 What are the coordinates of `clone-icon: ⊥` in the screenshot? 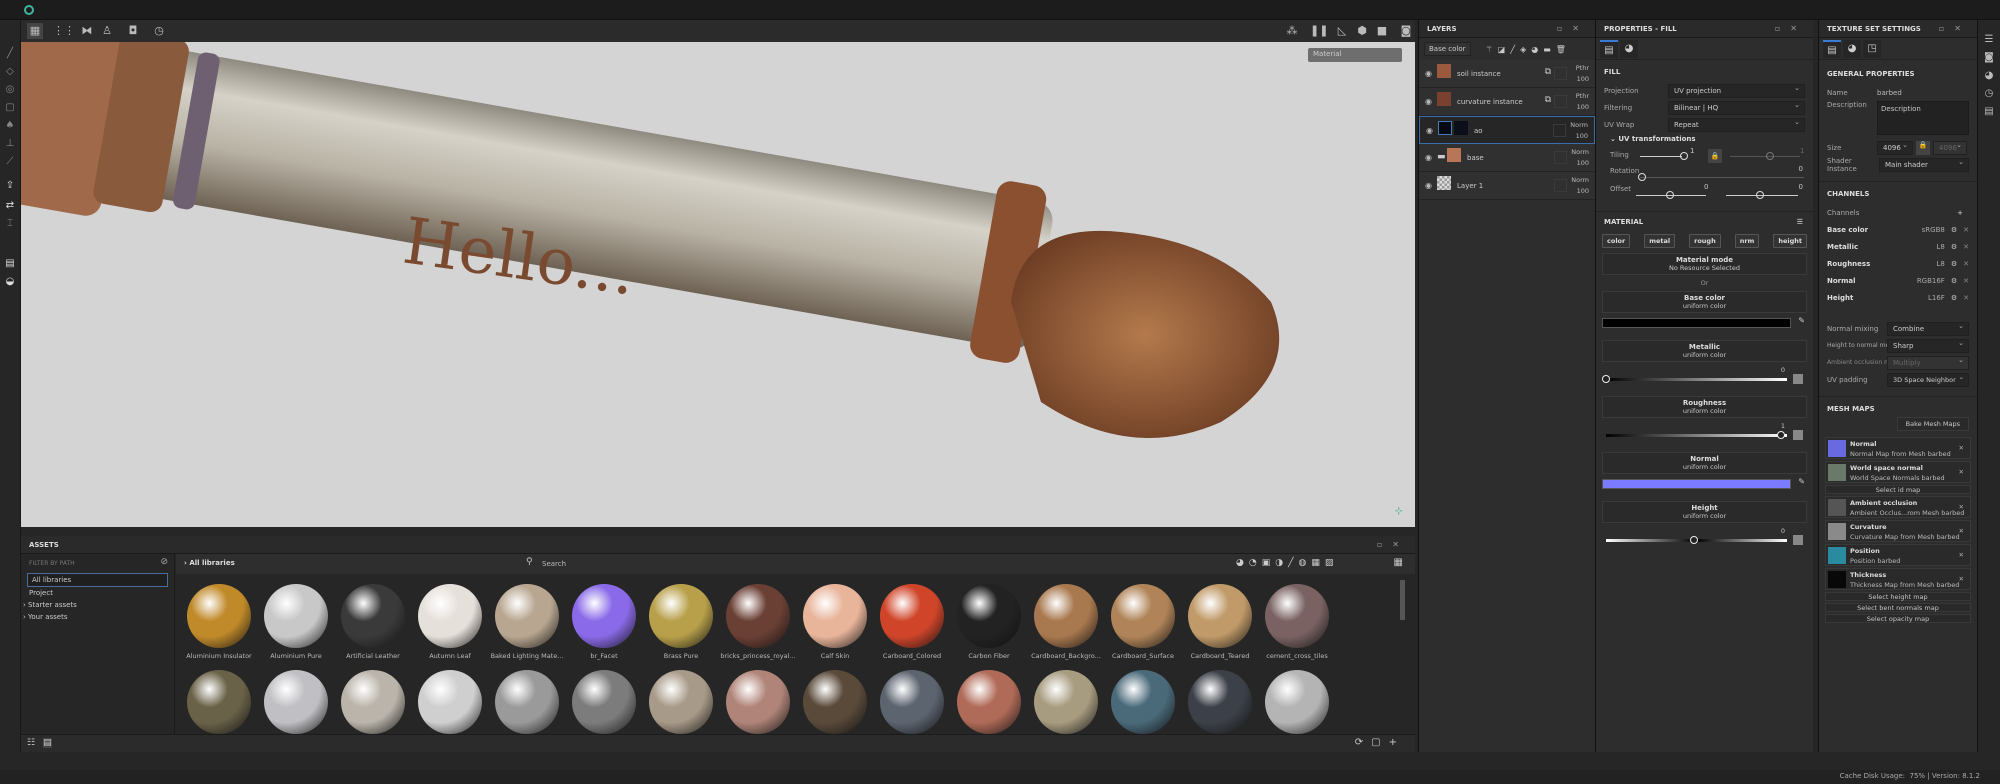 It's located at (10, 145).